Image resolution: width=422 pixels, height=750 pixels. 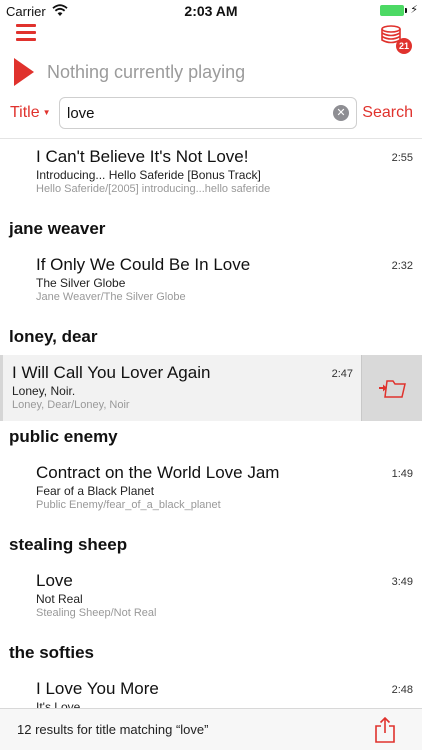 I want to click on queue-count-badge: 21, so click(x=404, y=46).